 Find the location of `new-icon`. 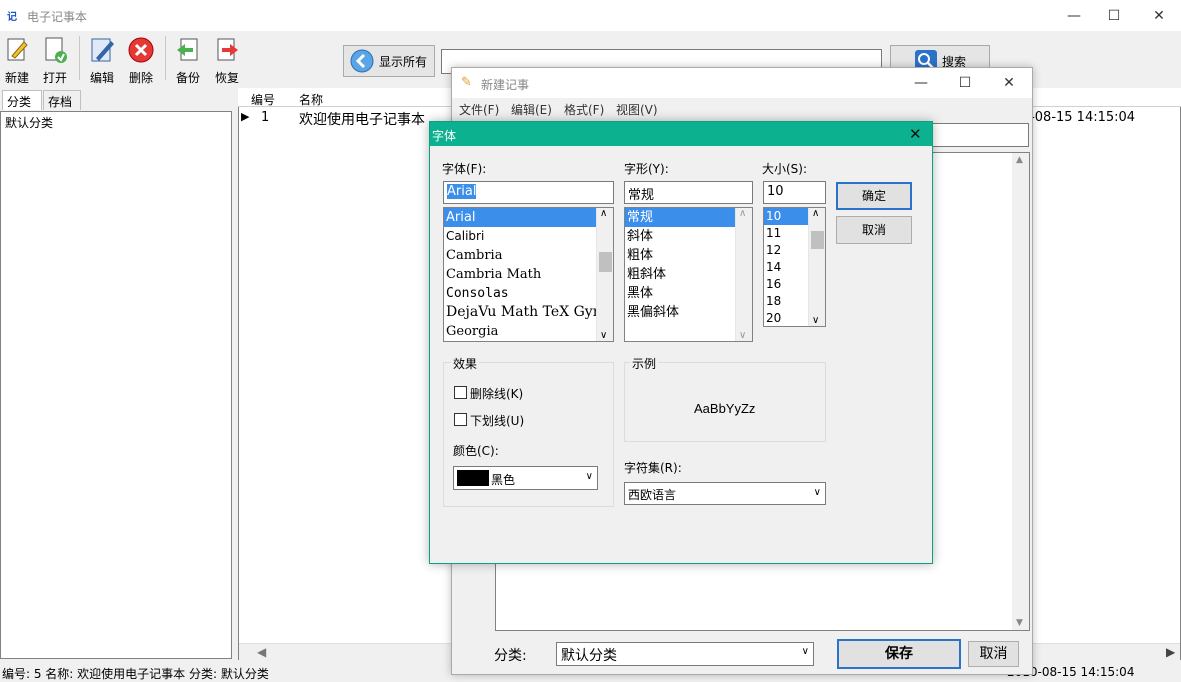

new-icon is located at coordinates (17, 49).